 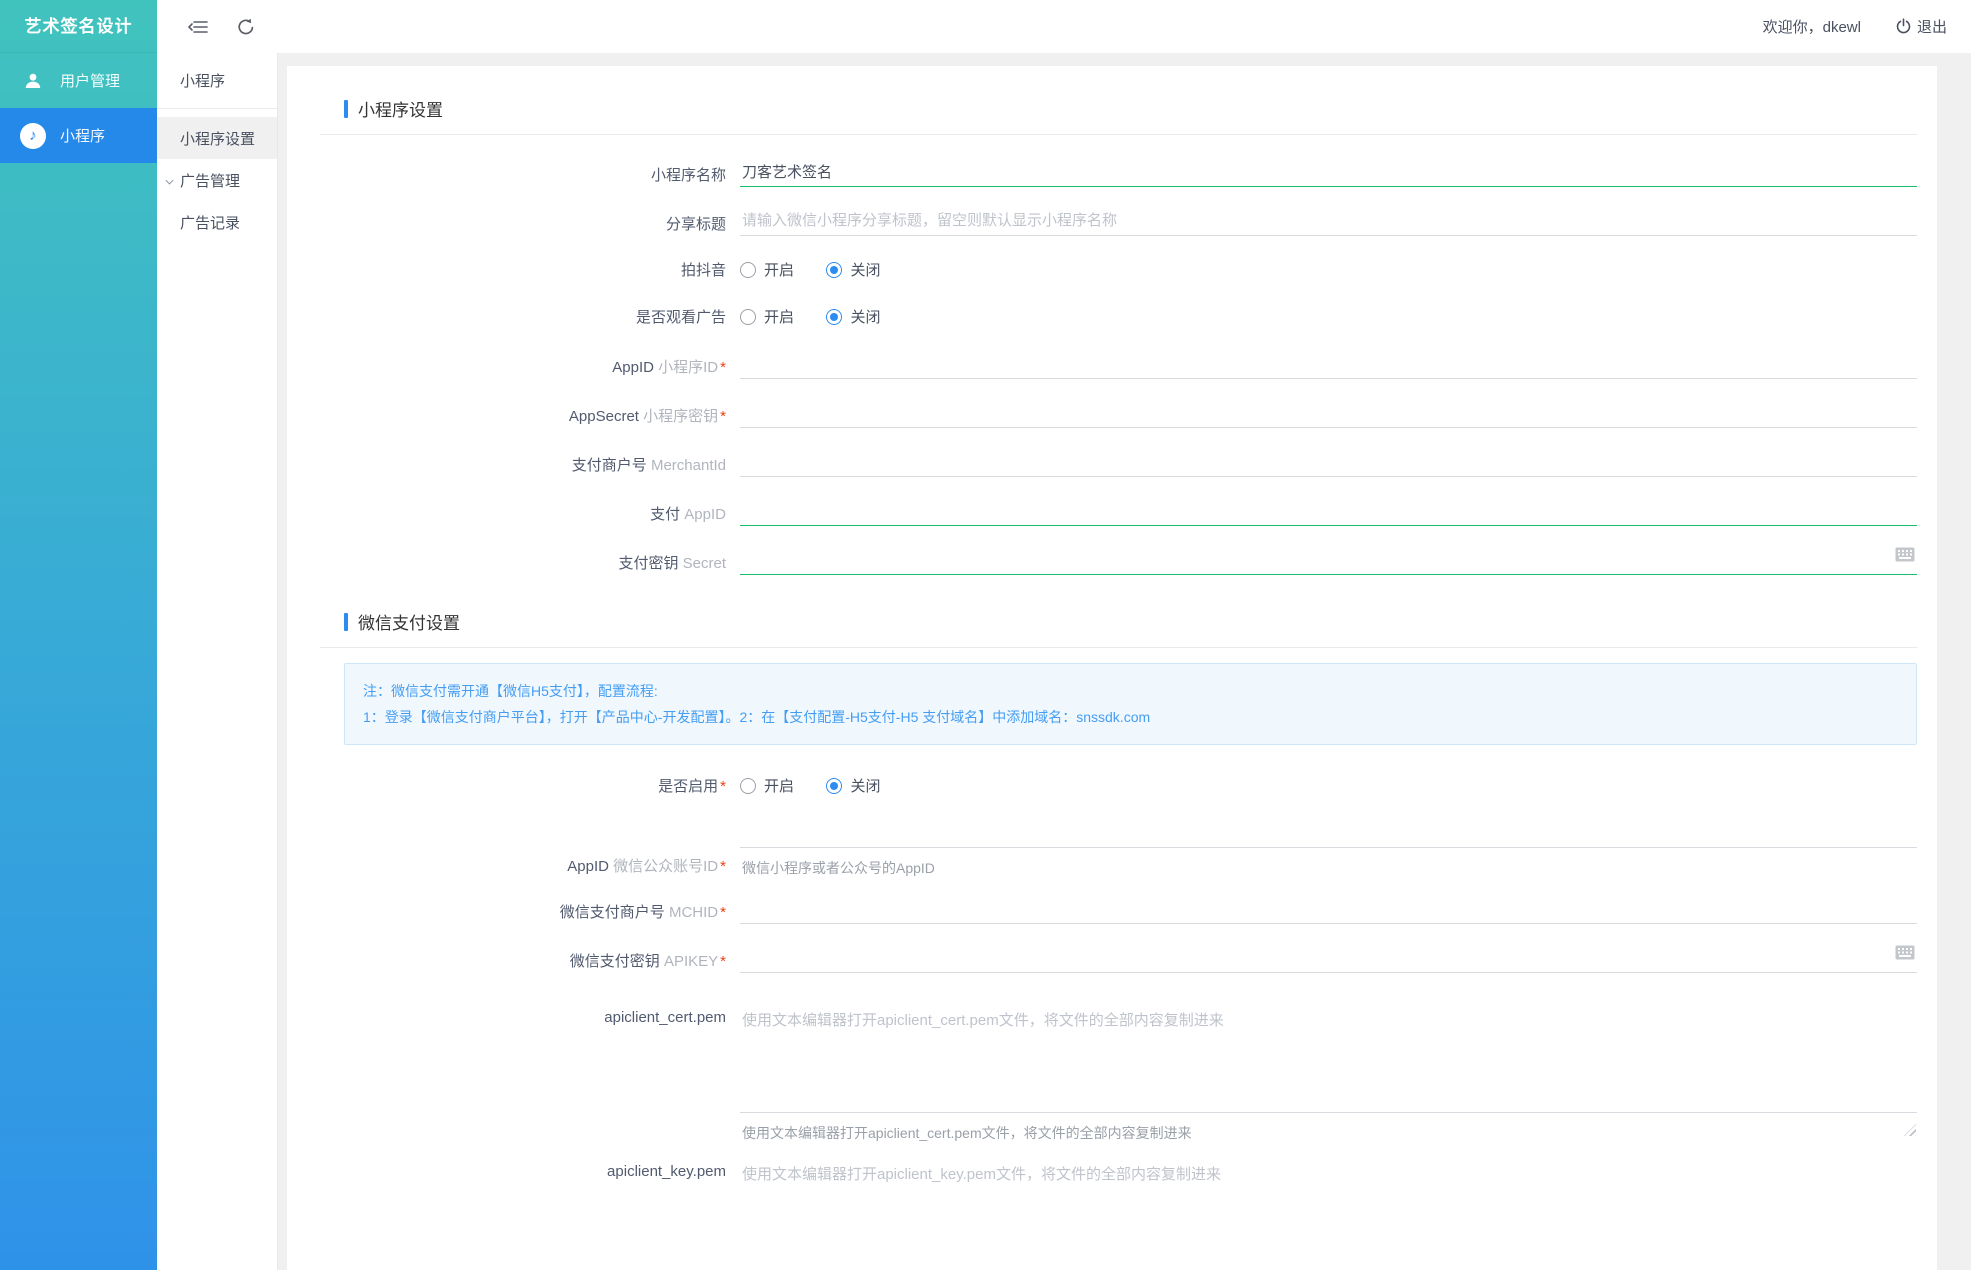 I want to click on submenu-item-ad-records: 广告记录, so click(x=217, y=222).